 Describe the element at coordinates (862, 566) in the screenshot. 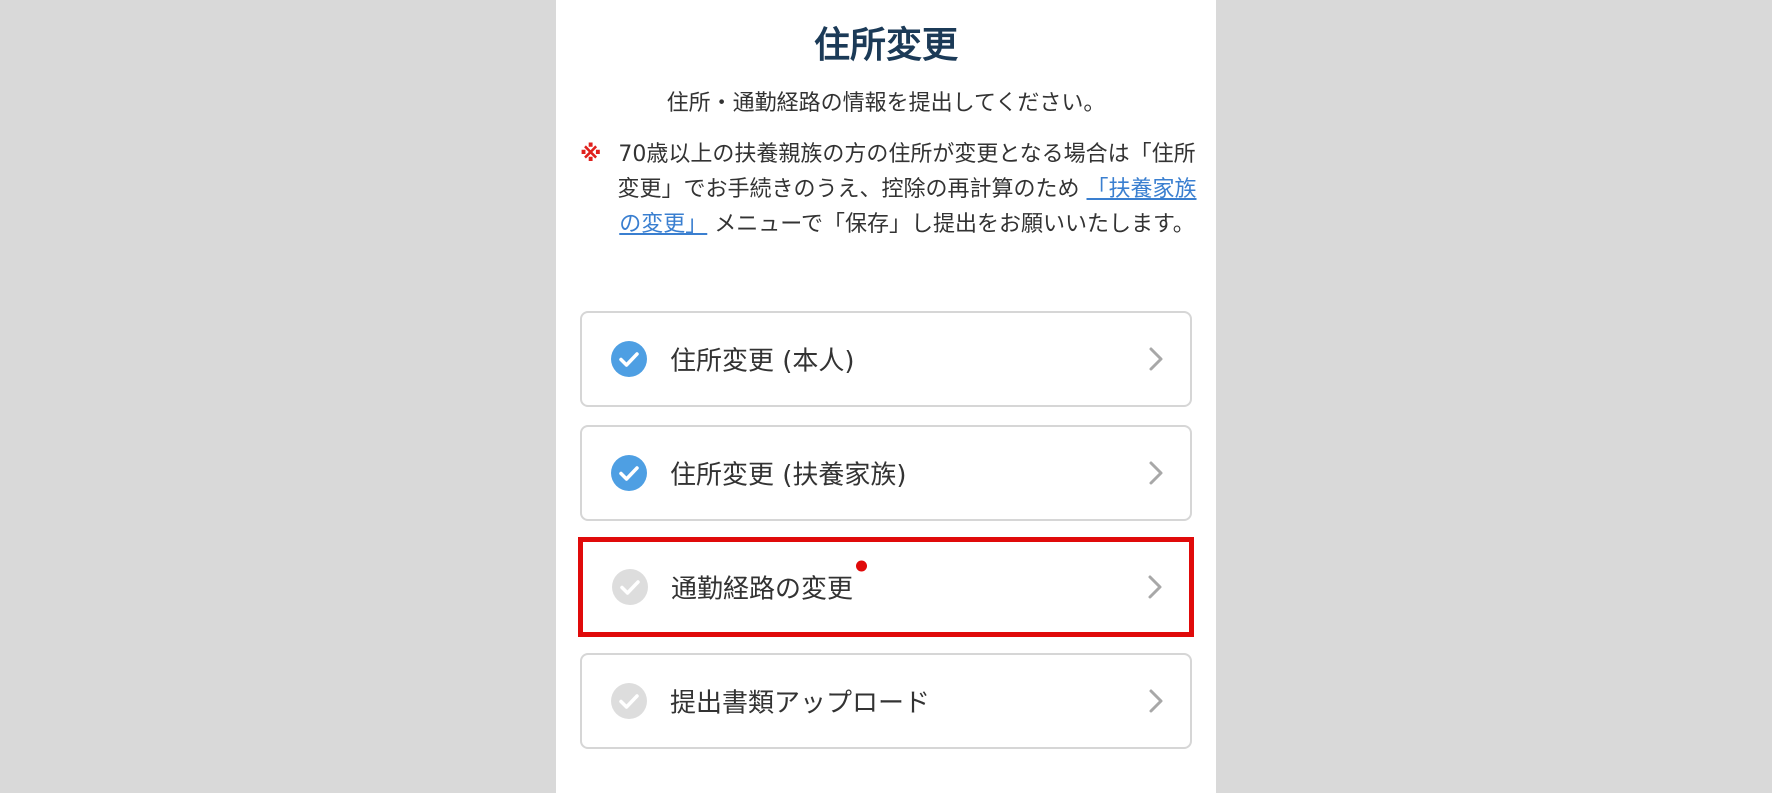

I see `required-dot` at that location.